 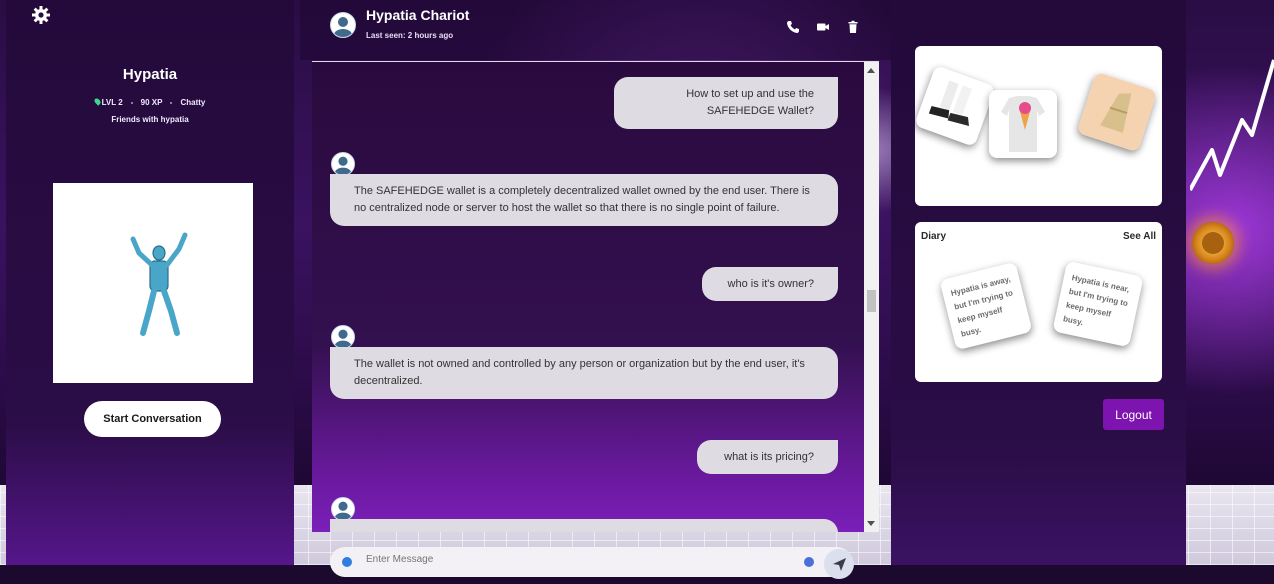 What do you see at coordinates (1133, 414) in the screenshot?
I see `logout-button: Logout` at bounding box center [1133, 414].